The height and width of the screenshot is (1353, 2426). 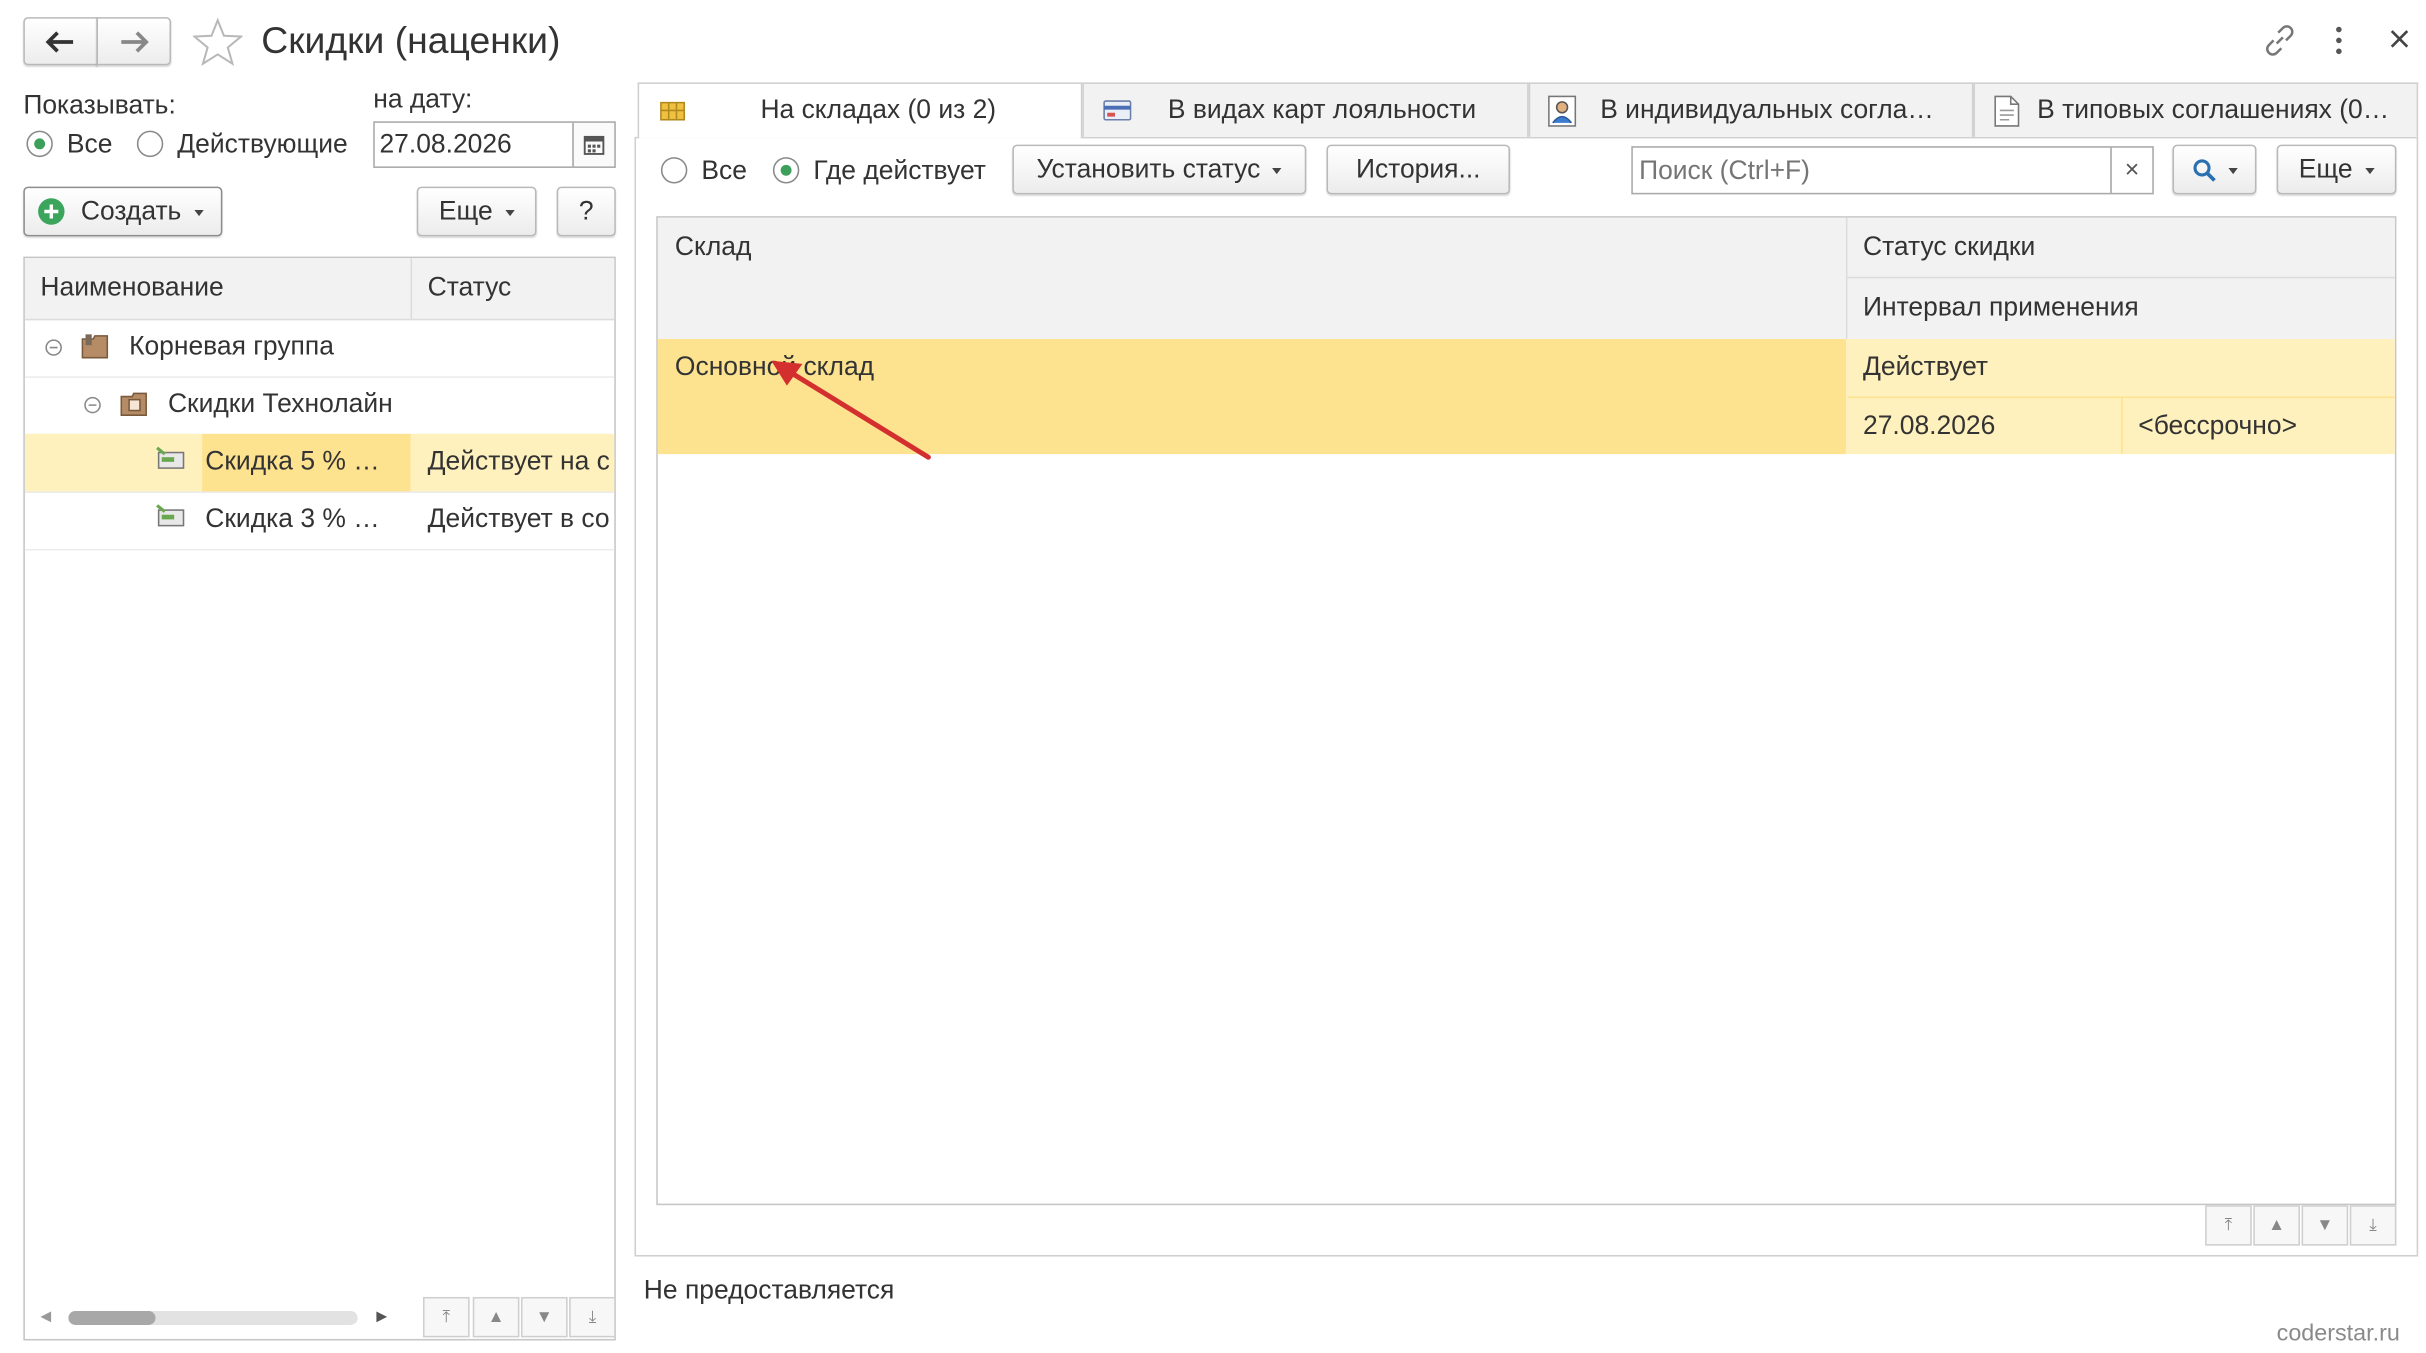 I want to click on more-vertical-icon, so click(x=2339, y=40).